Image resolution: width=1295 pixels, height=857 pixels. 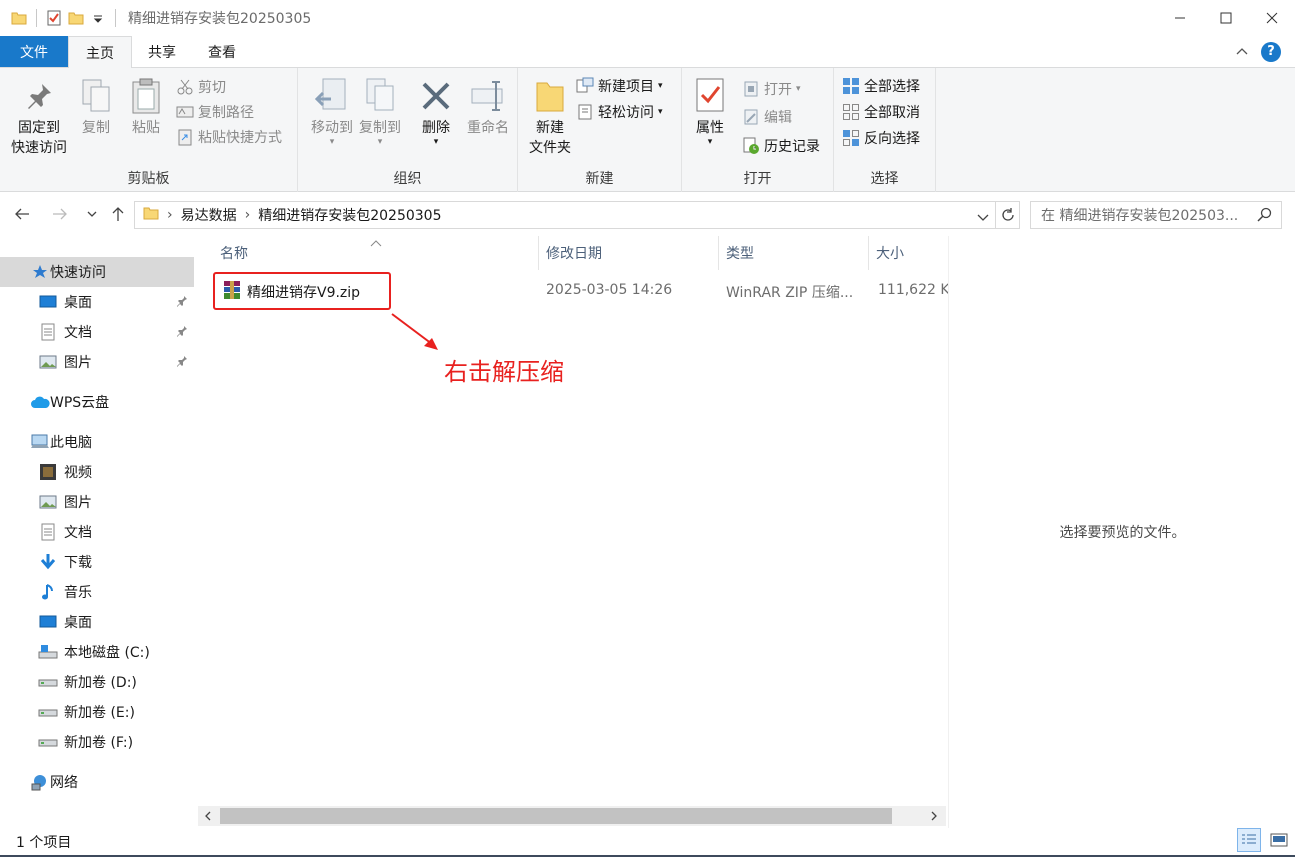 I want to click on edit-button: 编辑, so click(x=767, y=117).